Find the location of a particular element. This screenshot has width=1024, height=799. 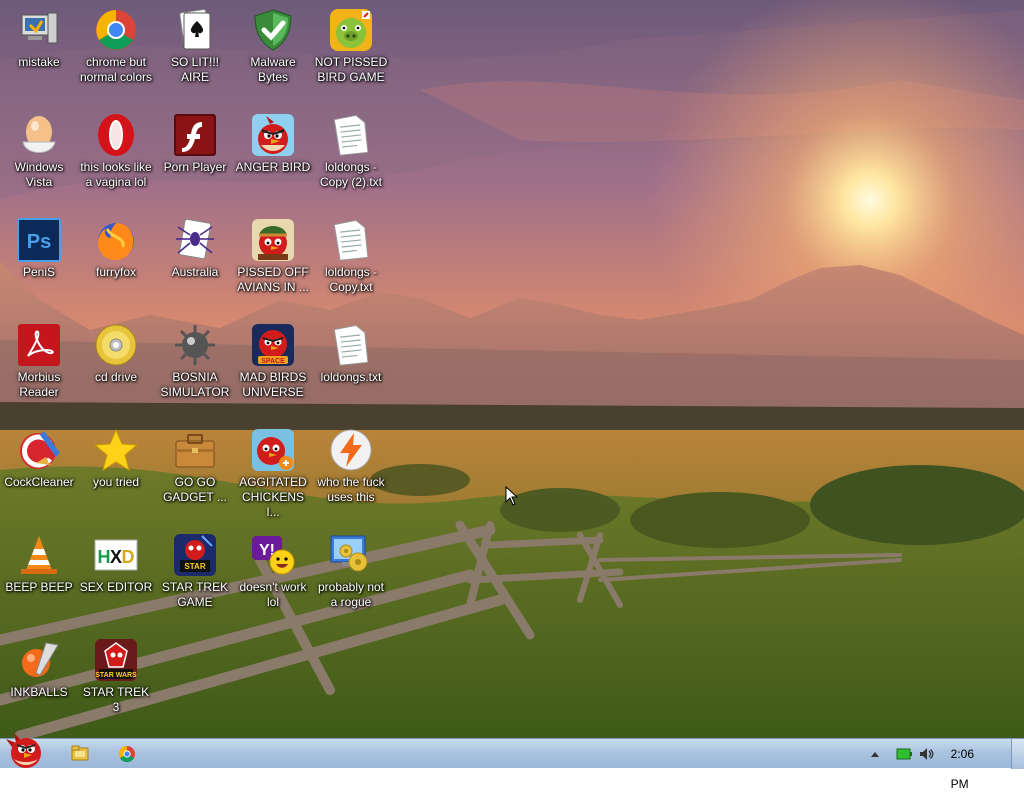

desktop-icon: furryfox is located at coordinates (116, 266).